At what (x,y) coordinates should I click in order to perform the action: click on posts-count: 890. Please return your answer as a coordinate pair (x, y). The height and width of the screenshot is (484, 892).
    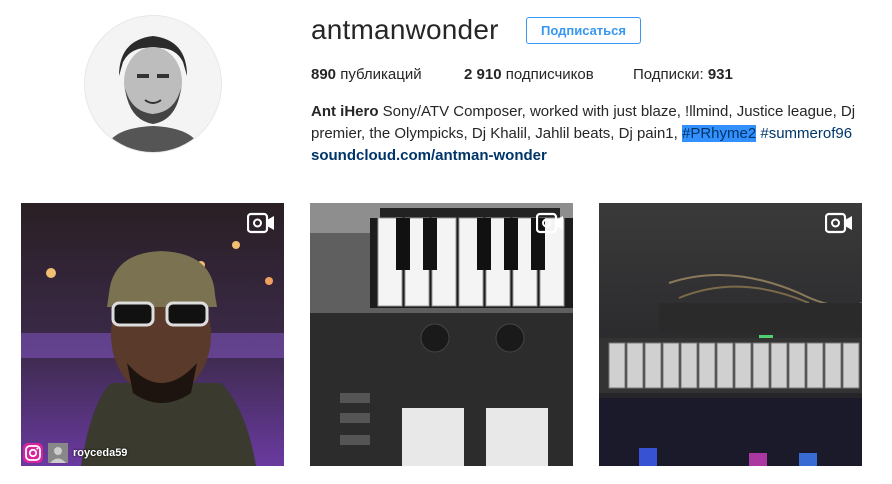
    Looking at the image, I should click on (324, 74).